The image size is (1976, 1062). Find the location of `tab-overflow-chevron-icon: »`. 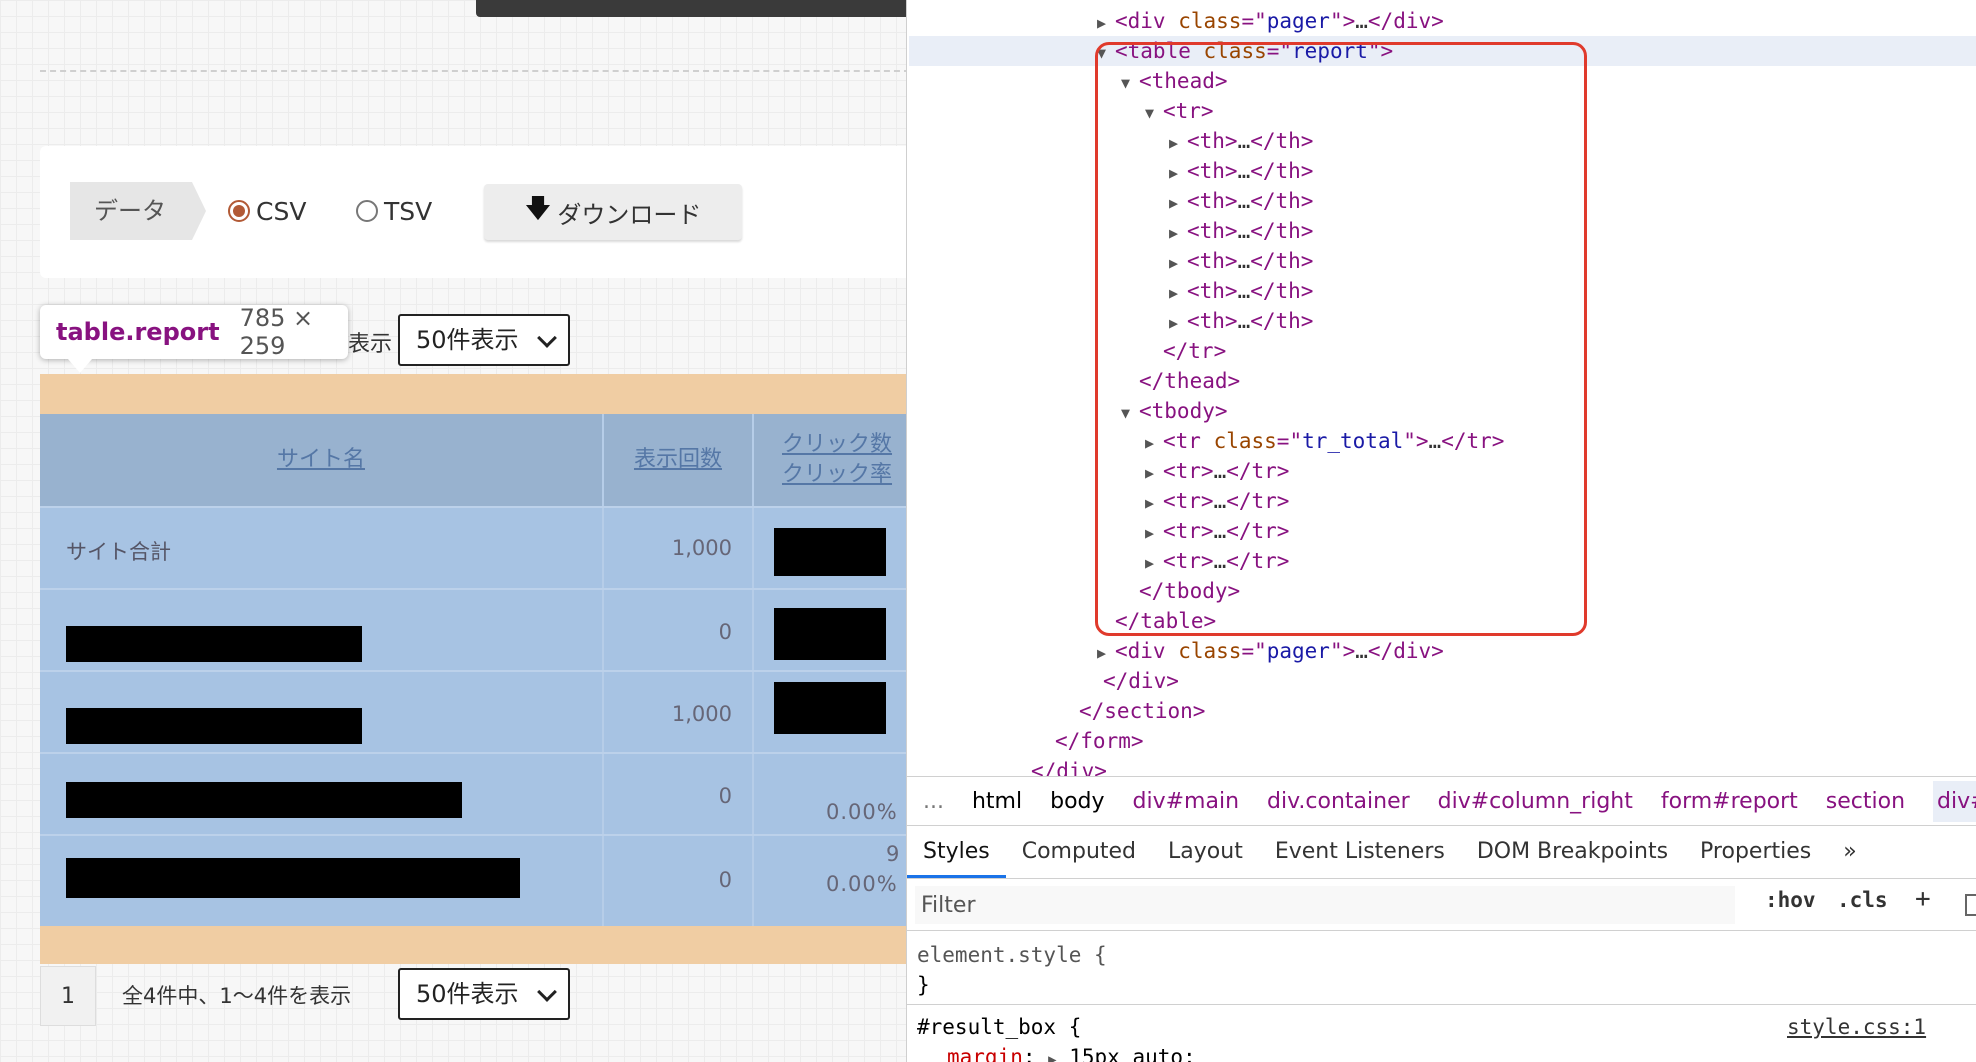

tab-overflow-chevron-icon: » is located at coordinates (1849, 852).